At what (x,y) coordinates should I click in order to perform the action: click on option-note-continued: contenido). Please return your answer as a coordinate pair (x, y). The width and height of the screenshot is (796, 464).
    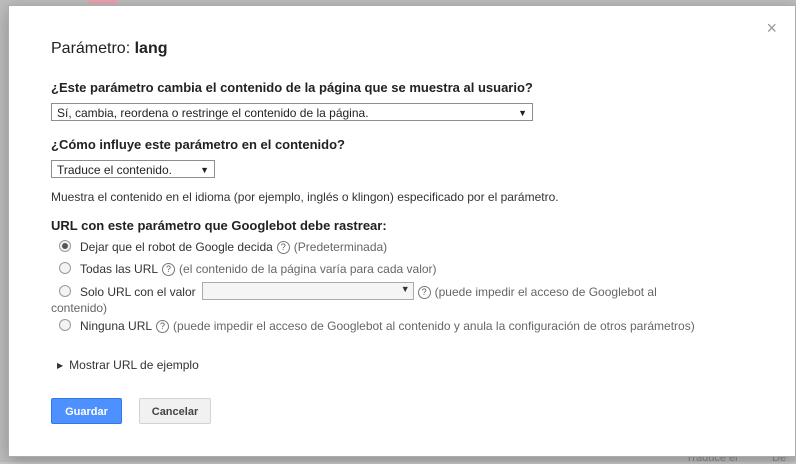
    Looking at the image, I should click on (79, 308).